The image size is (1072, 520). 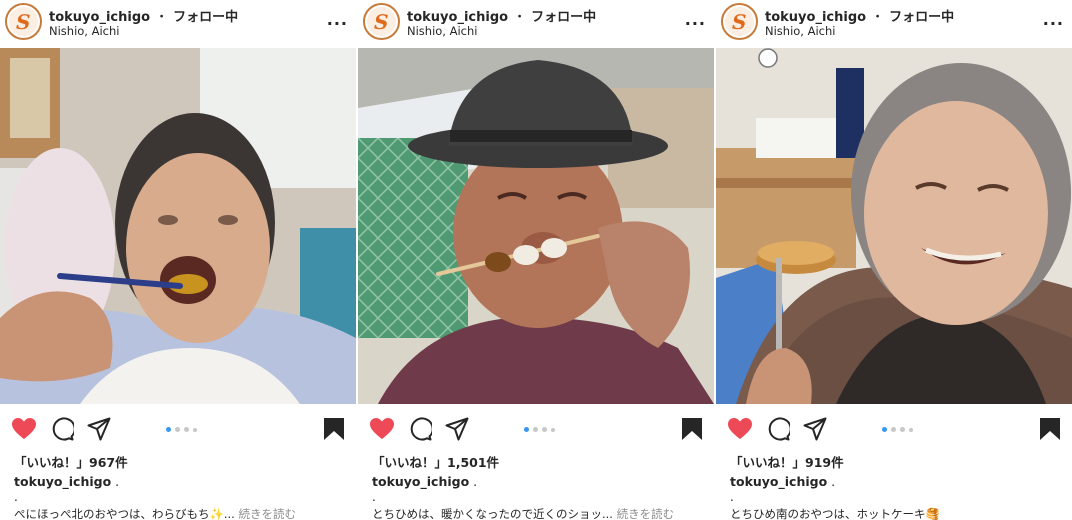 I want to click on caption-text: とちひめ南のおやつは、ホットケーキ🥞, so click(x=835, y=513).